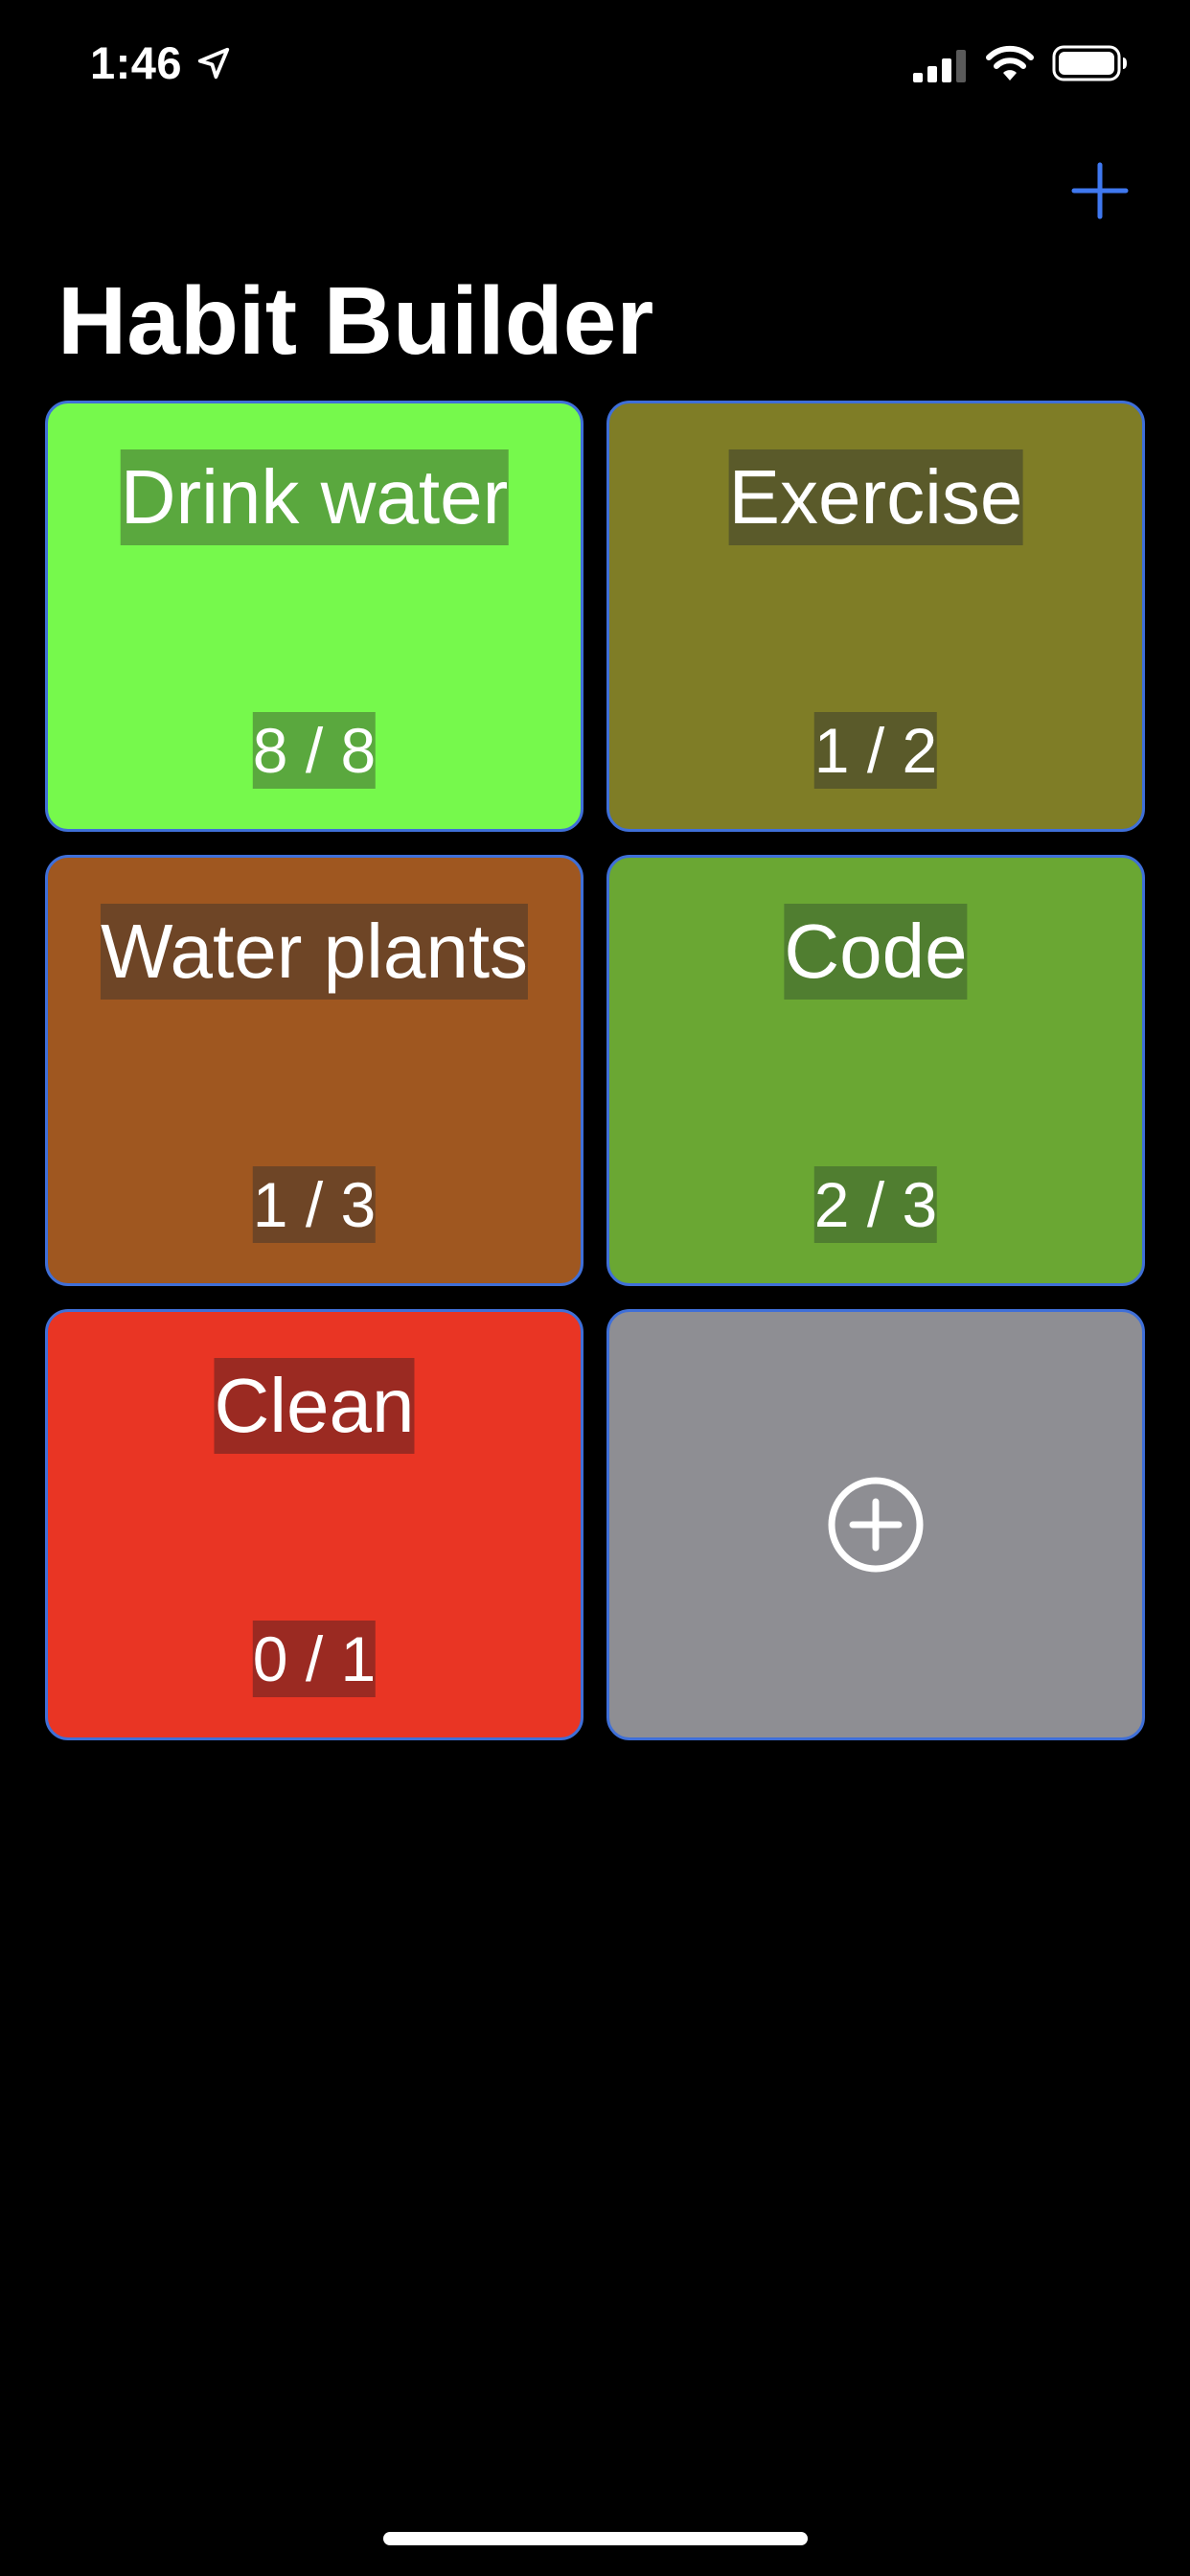  I want to click on status-time: 1:46, so click(161, 63).